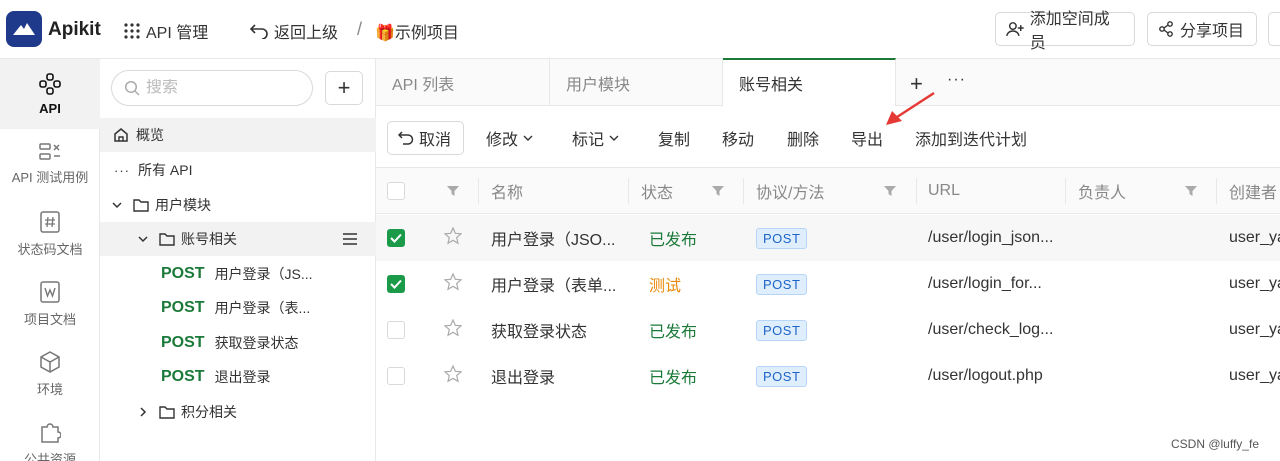 The width and height of the screenshot is (1280, 461). Describe the element at coordinates (1274, 29) in the screenshot. I see `overflow-button` at that location.